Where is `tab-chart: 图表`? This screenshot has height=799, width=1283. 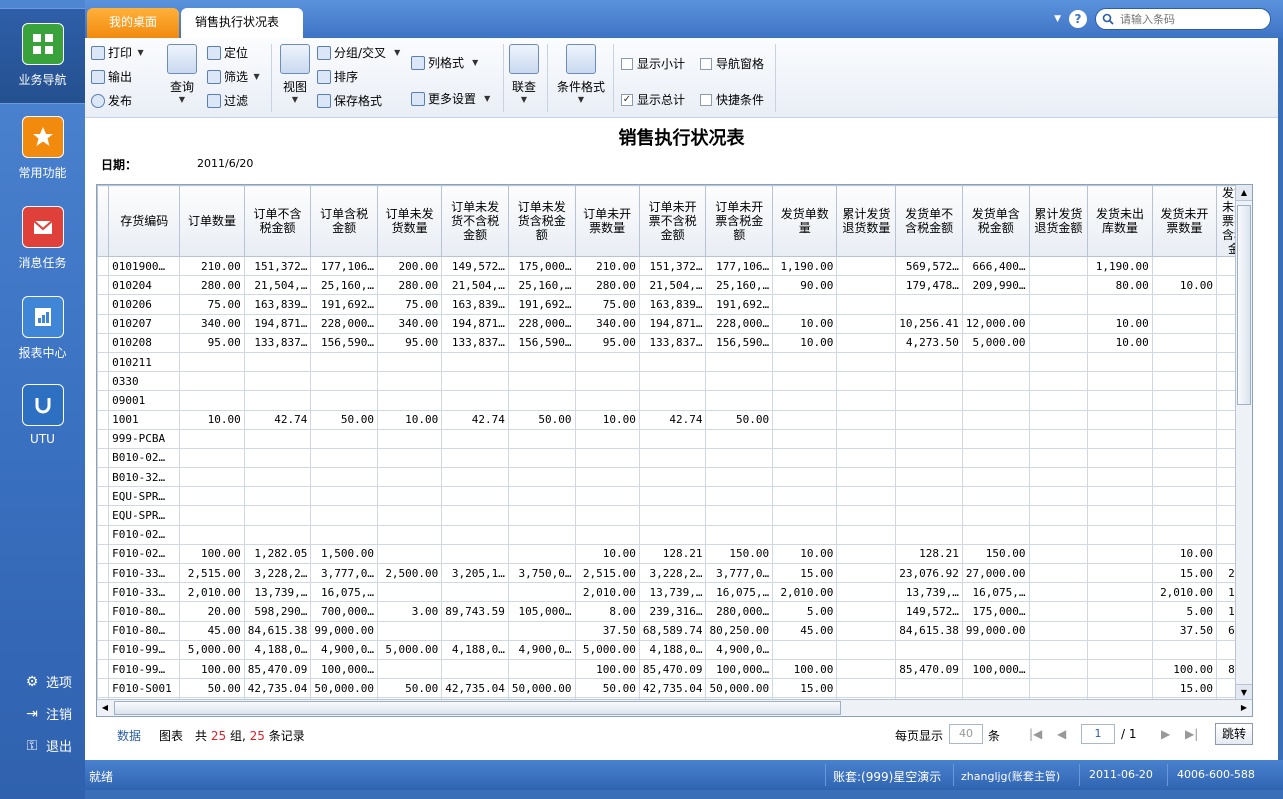
tab-chart: 图表 is located at coordinates (171, 735).